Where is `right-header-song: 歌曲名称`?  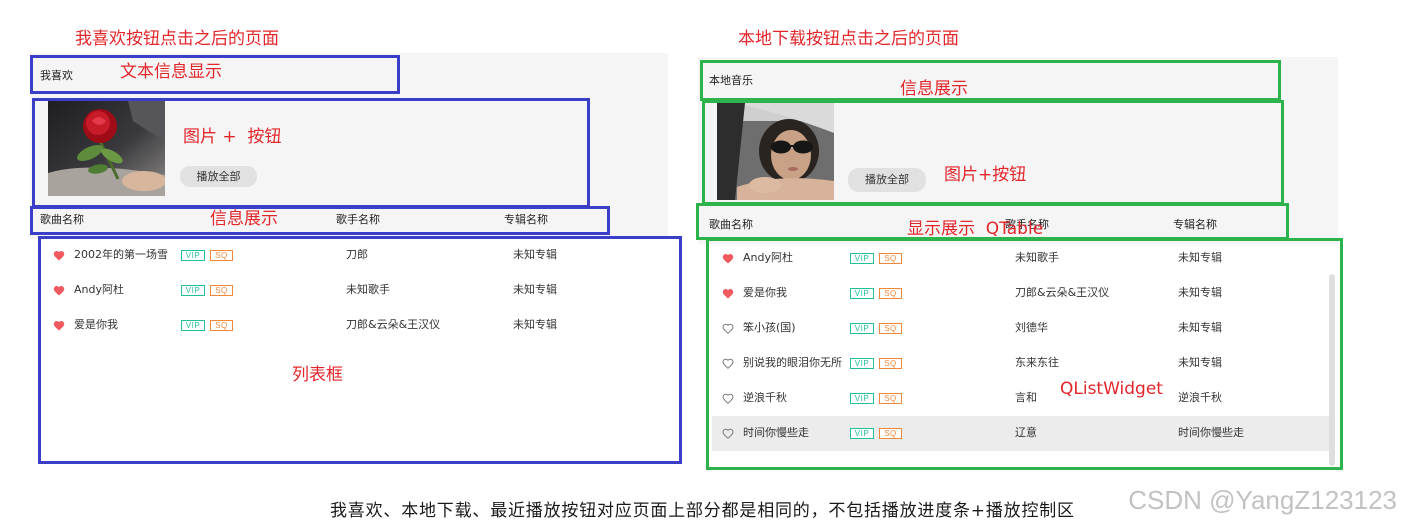 right-header-song: 歌曲名称 is located at coordinates (731, 224).